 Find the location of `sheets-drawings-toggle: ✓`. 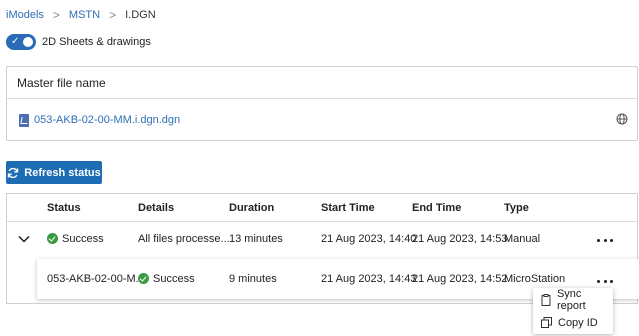

sheets-drawings-toggle: ✓ is located at coordinates (21, 42).